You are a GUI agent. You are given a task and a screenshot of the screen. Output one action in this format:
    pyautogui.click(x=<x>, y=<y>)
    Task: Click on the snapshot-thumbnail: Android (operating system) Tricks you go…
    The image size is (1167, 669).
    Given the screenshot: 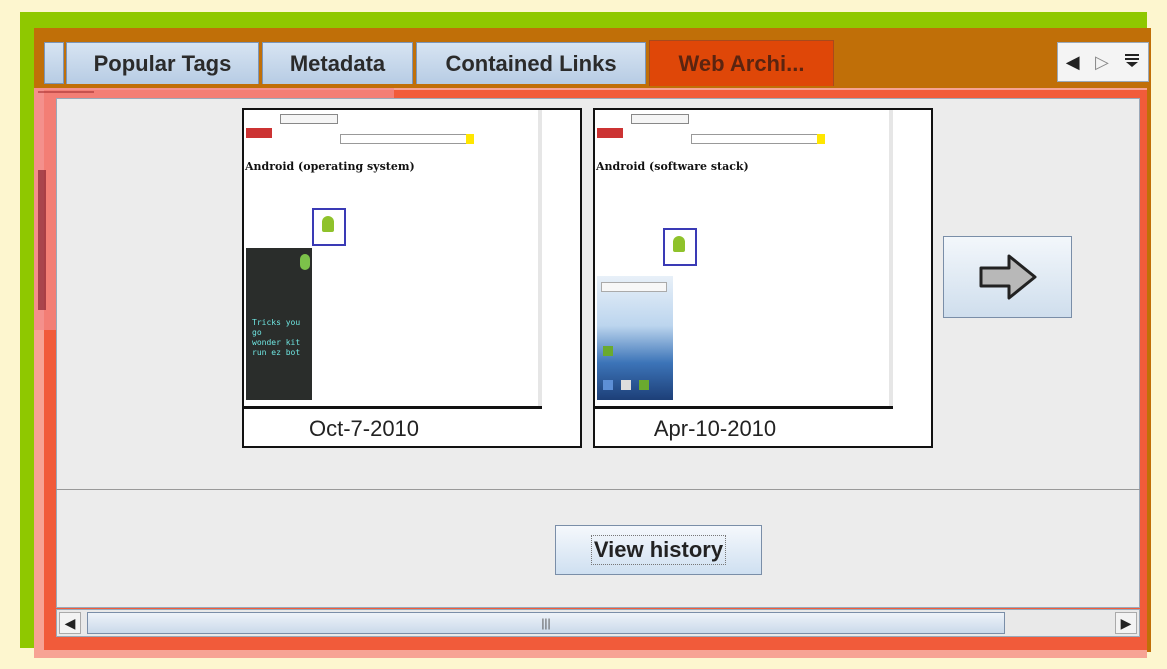 What is the action you would take?
    pyautogui.click(x=393, y=259)
    